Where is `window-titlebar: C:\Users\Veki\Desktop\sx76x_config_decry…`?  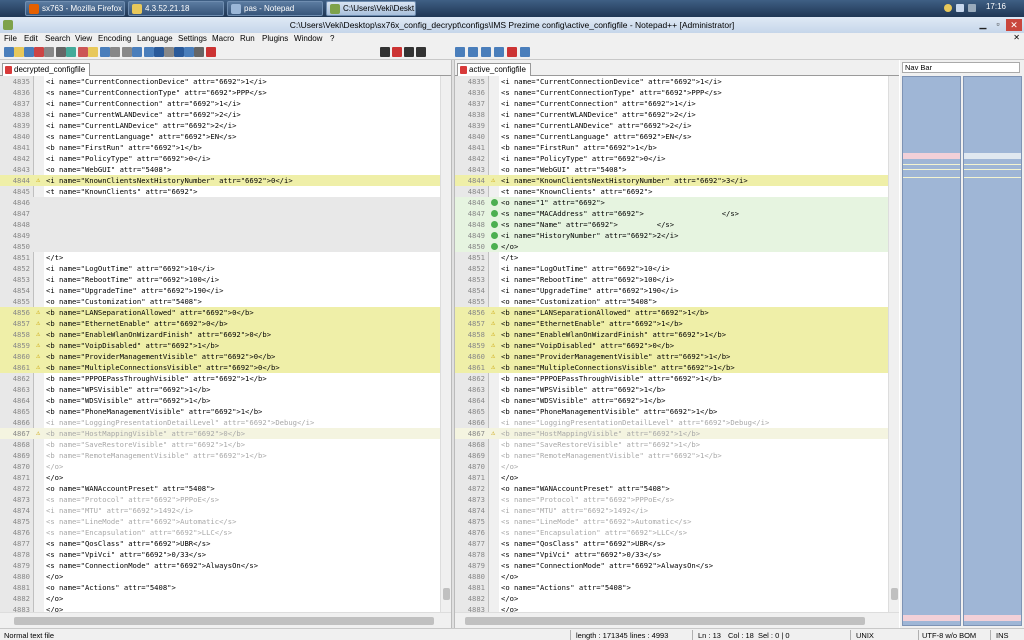
window-titlebar: C:\Users\Veki\Desktop\sx76x_config_decry… is located at coordinates (512, 25).